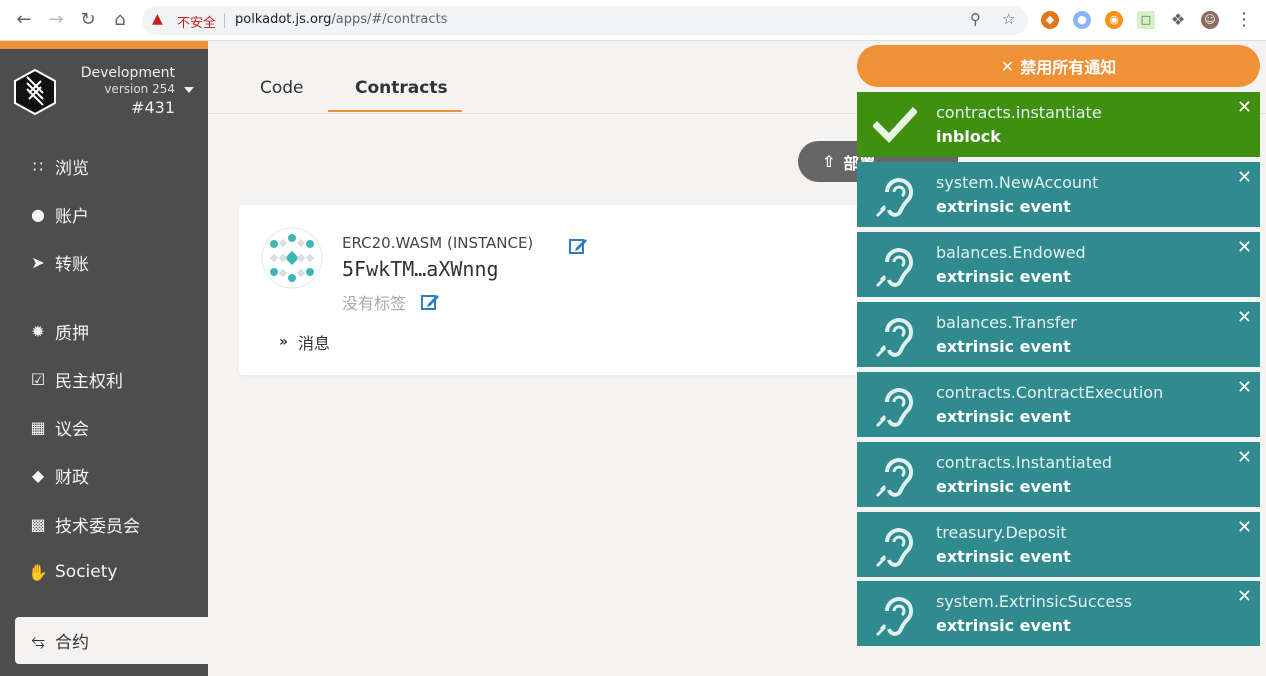 The height and width of the screenshot is (676, 1266). What do you see at coordinates (578, 246) in the screenshot?
I see `edit-name-icon` at bounding box center [578, 246].